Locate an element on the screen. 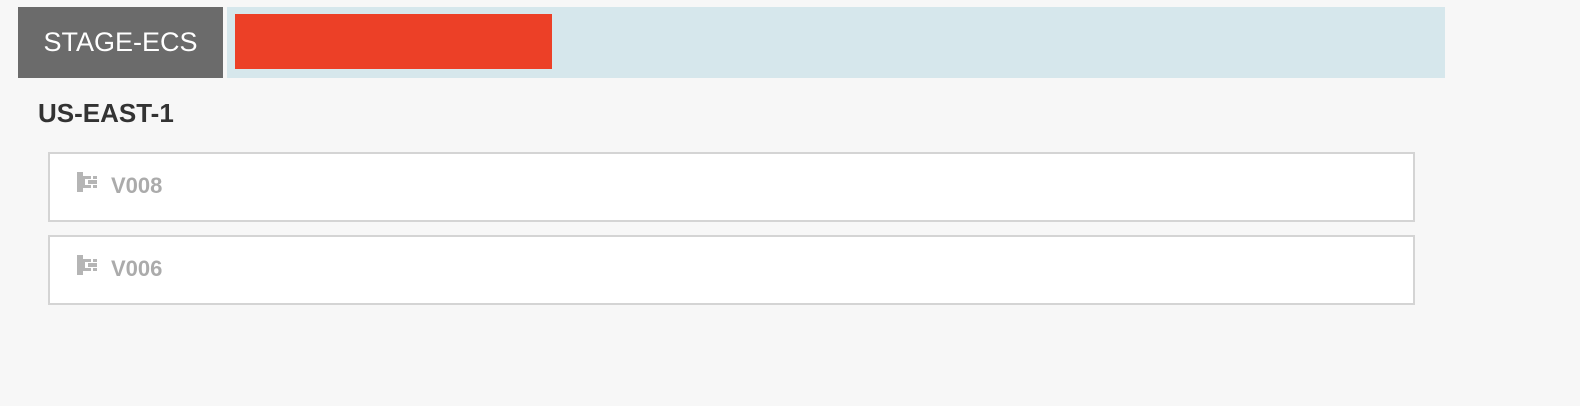  health-bar-fill is located at coordinates (393, 41).